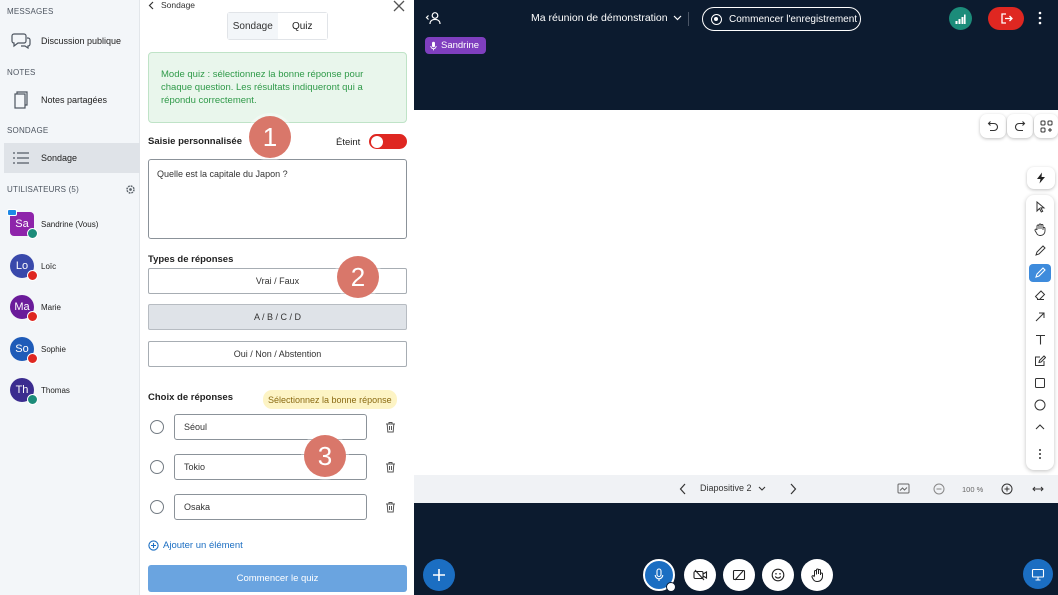 The height and width of the screenshot is (595, 1058). Describe the element at coordinates (433, 18) in the screenshot. I see `toggle-user-list-icon` at that location.